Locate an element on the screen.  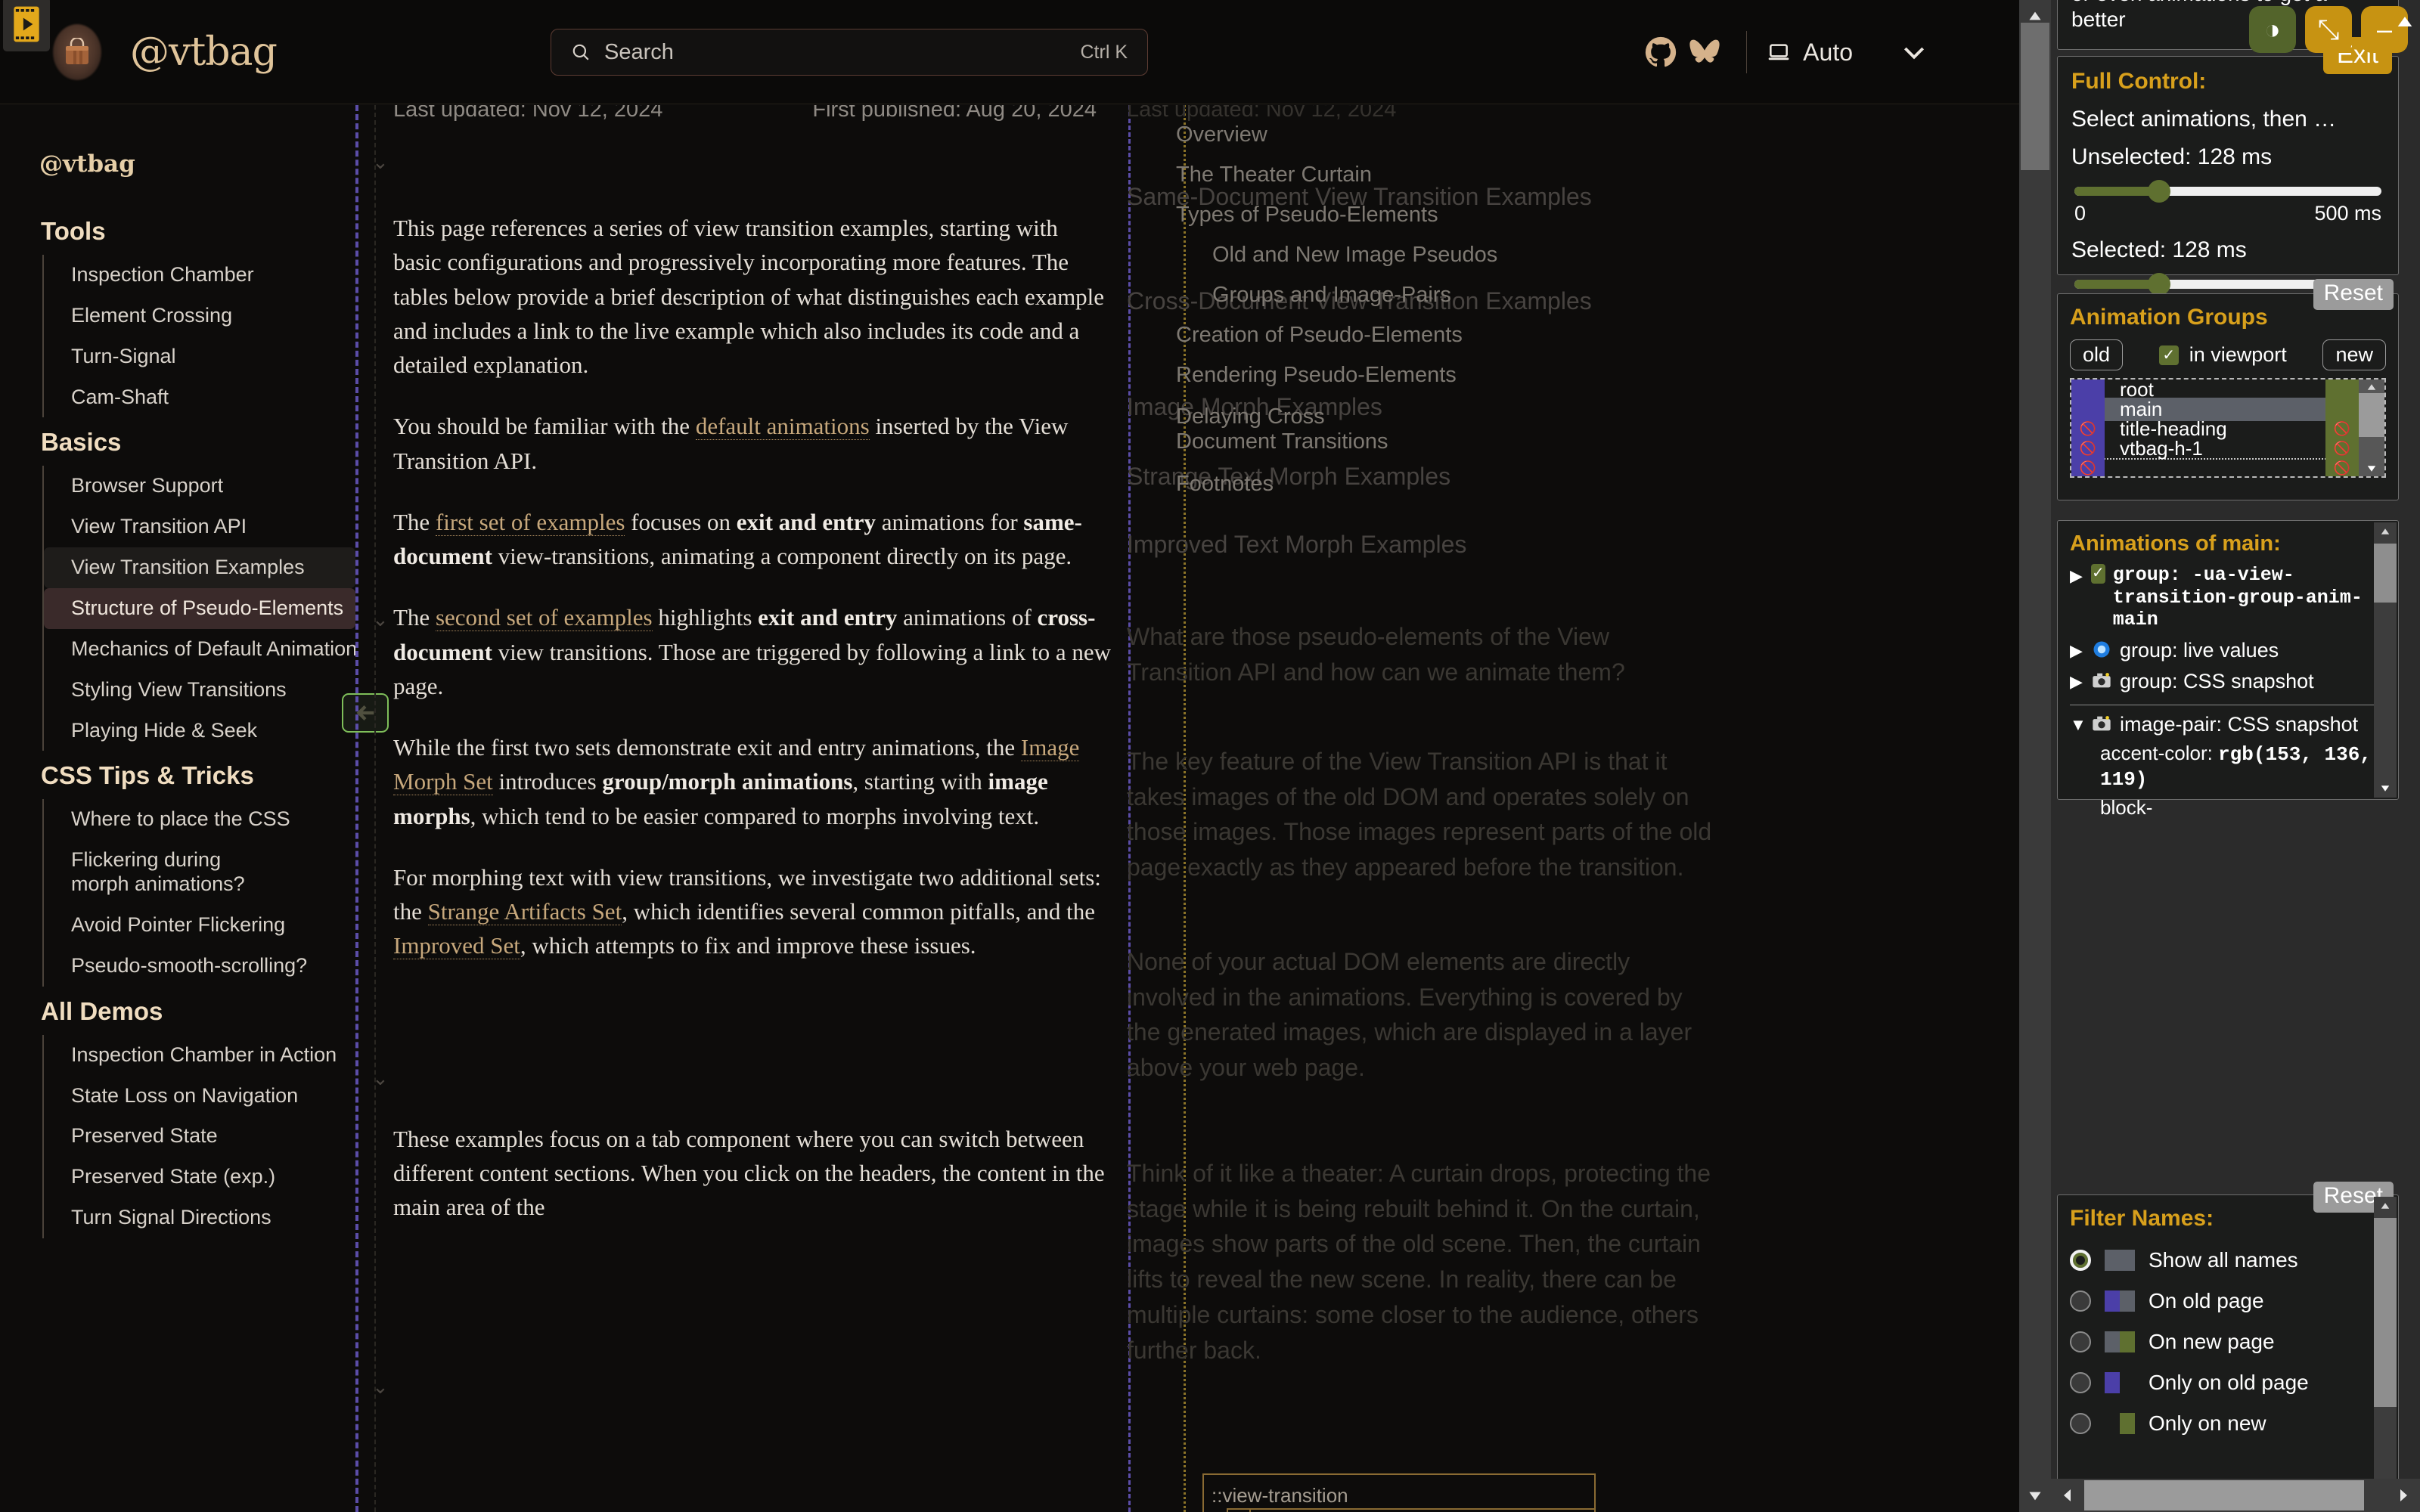
bag-logo-icon is located at coordinates (77, 52).